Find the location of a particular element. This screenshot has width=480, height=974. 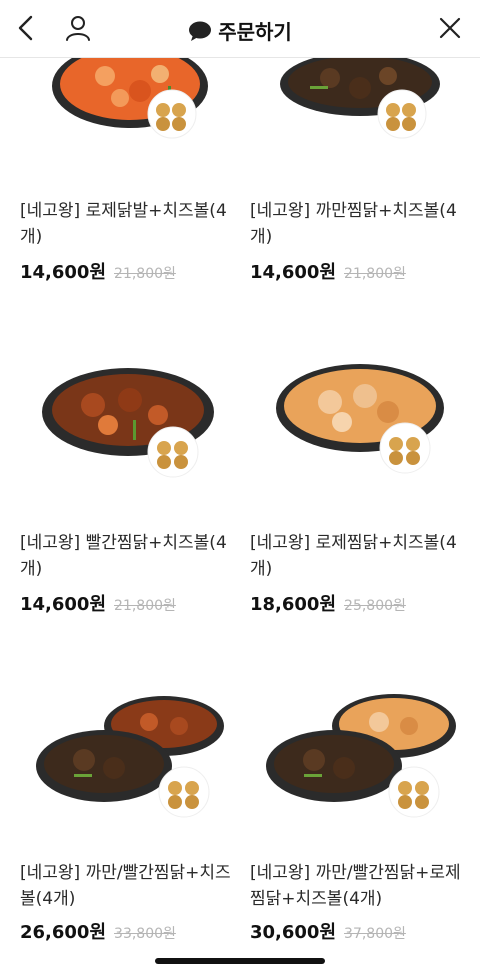

close-button is located at coordinates (450, 28).